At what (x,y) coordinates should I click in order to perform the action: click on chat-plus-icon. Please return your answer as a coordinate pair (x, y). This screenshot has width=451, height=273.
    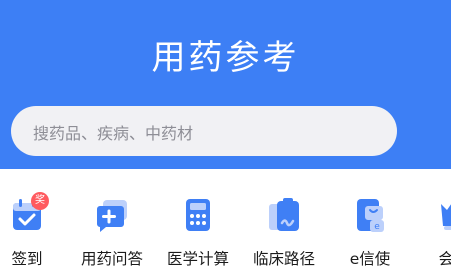
    Looking at the image, I should click on (112, 216).